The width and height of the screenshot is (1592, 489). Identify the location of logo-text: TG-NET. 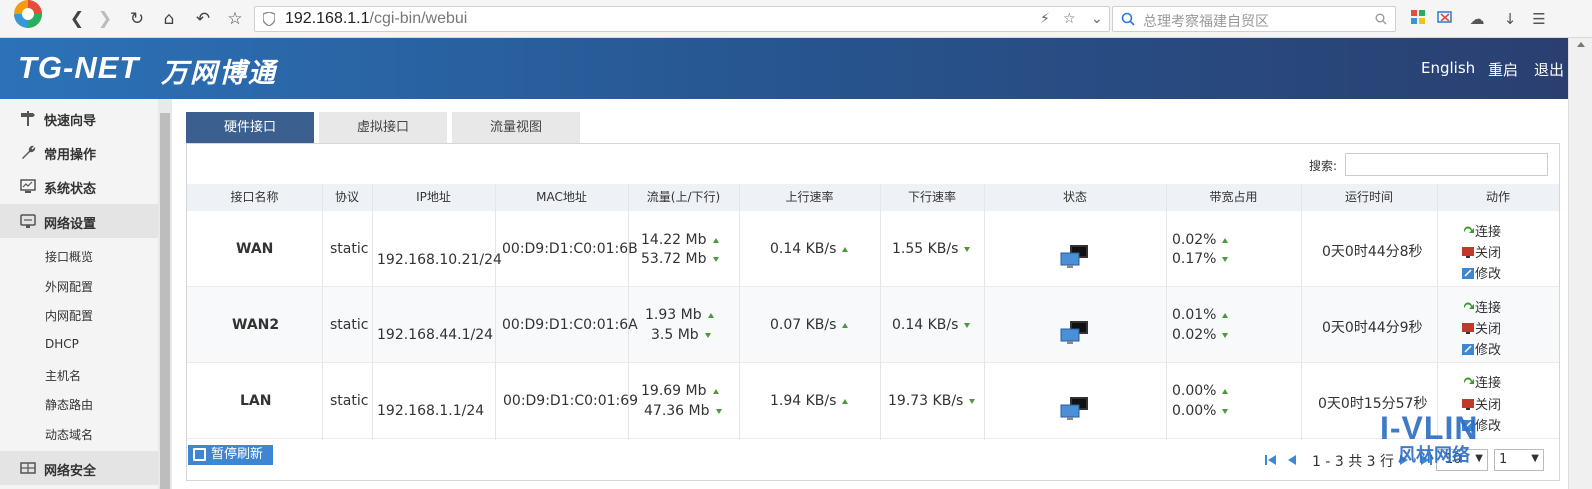
(79, 67).